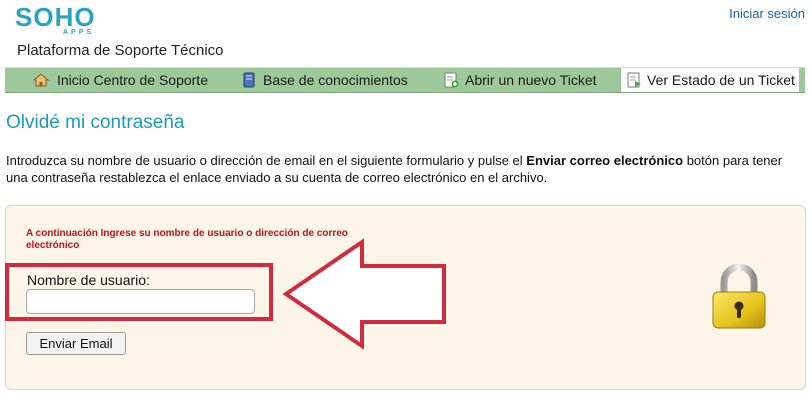 The height and width of the screenshot is (401, 812). What do you see at coordinates (739, 296) in the screenshot?
I see `lock-icon` at bounding box center [739, 296].